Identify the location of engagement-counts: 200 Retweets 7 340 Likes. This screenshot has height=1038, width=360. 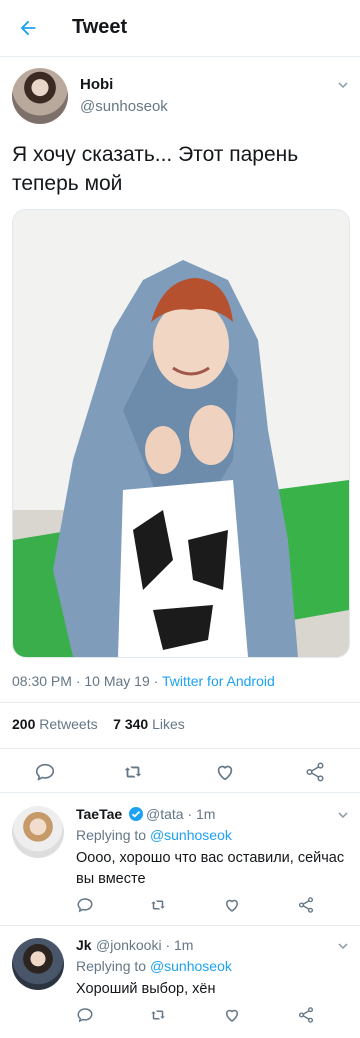
(98, 724).